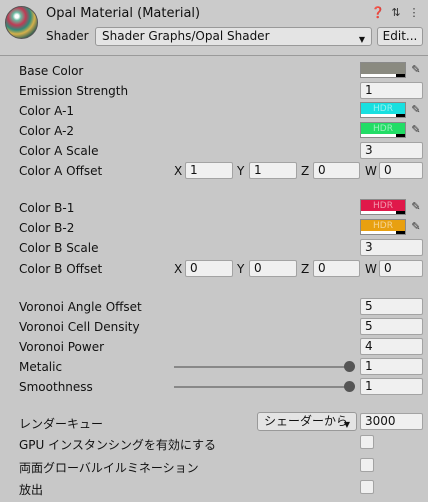 This screenshot has width=428, height=502. Describe the element at coordinates (186, 36) in the screenshot. I see `shader-dropdown-value: Shader Graphs/Opal Shader` at that location.